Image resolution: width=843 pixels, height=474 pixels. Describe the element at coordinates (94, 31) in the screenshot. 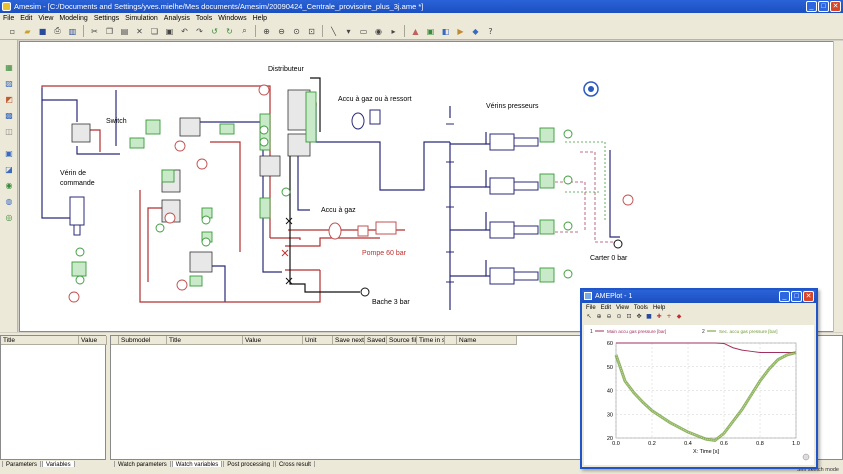

I see `cut-icon: ✂` at that location.